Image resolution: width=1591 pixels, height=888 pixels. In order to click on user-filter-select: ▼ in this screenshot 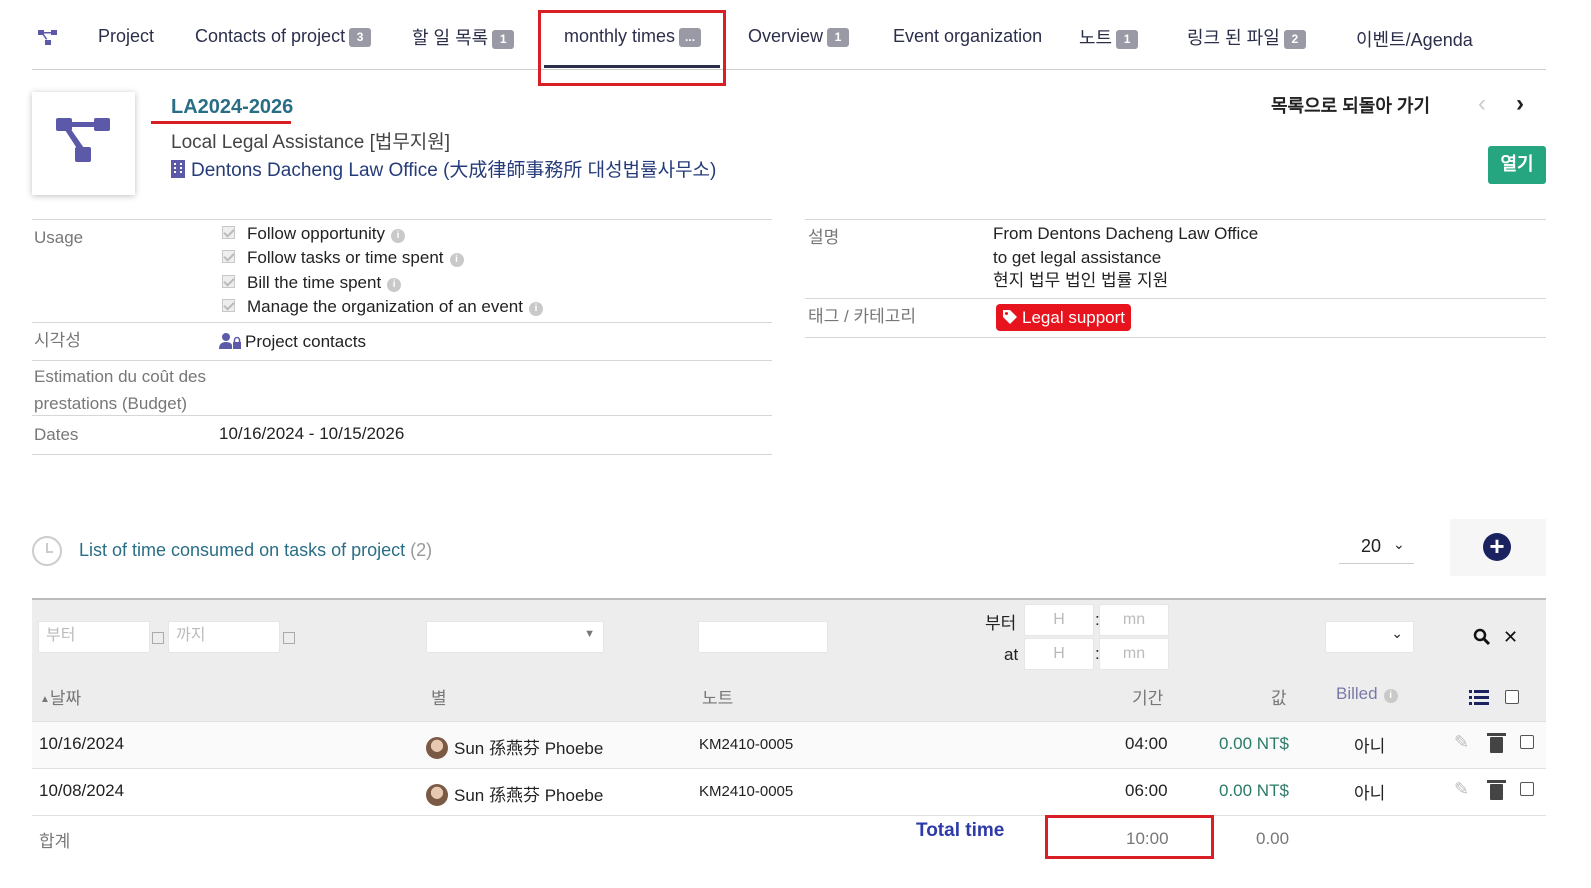, I will do `click(515, 637)`.